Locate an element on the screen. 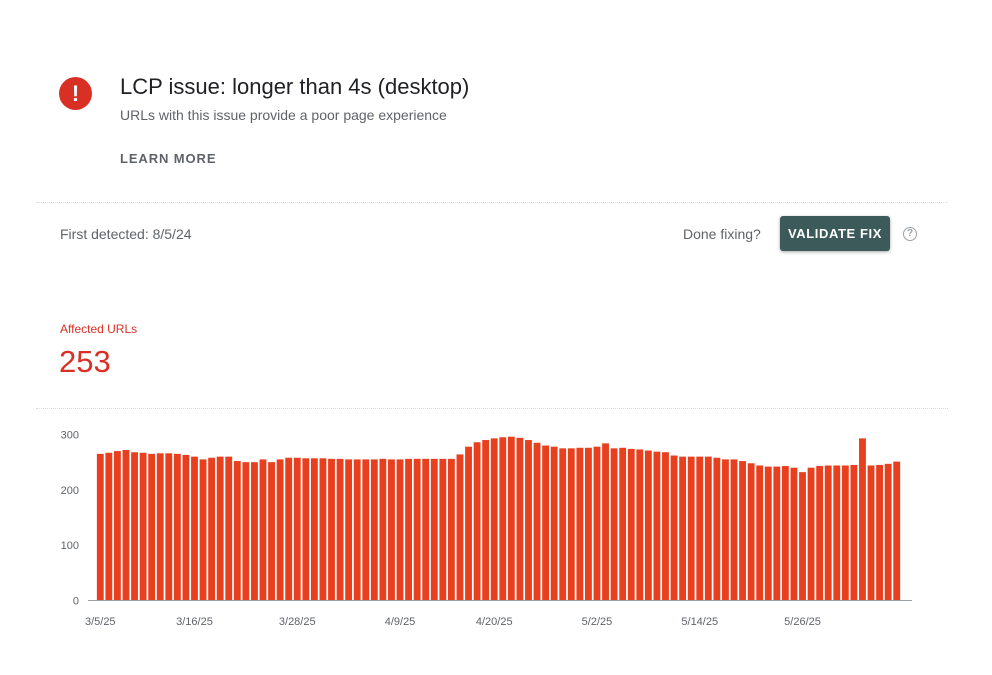 This screenshot has height=675, width=992. y-tick-label: 100 is located at coordinates (70, 546).